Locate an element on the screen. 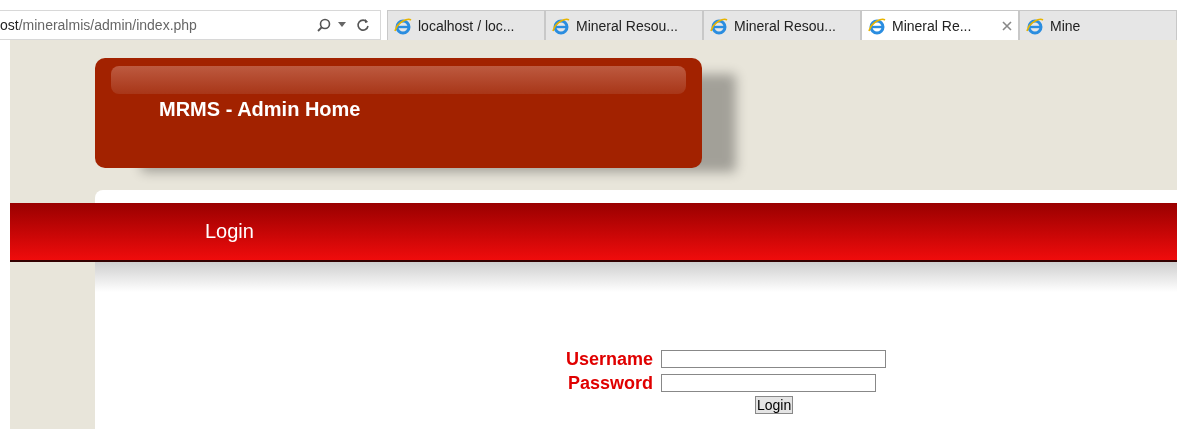 This screenshot has width=1177, height=429. url-text: ost/mineralmis/admin/index.php is located at coordinates (99, 25).